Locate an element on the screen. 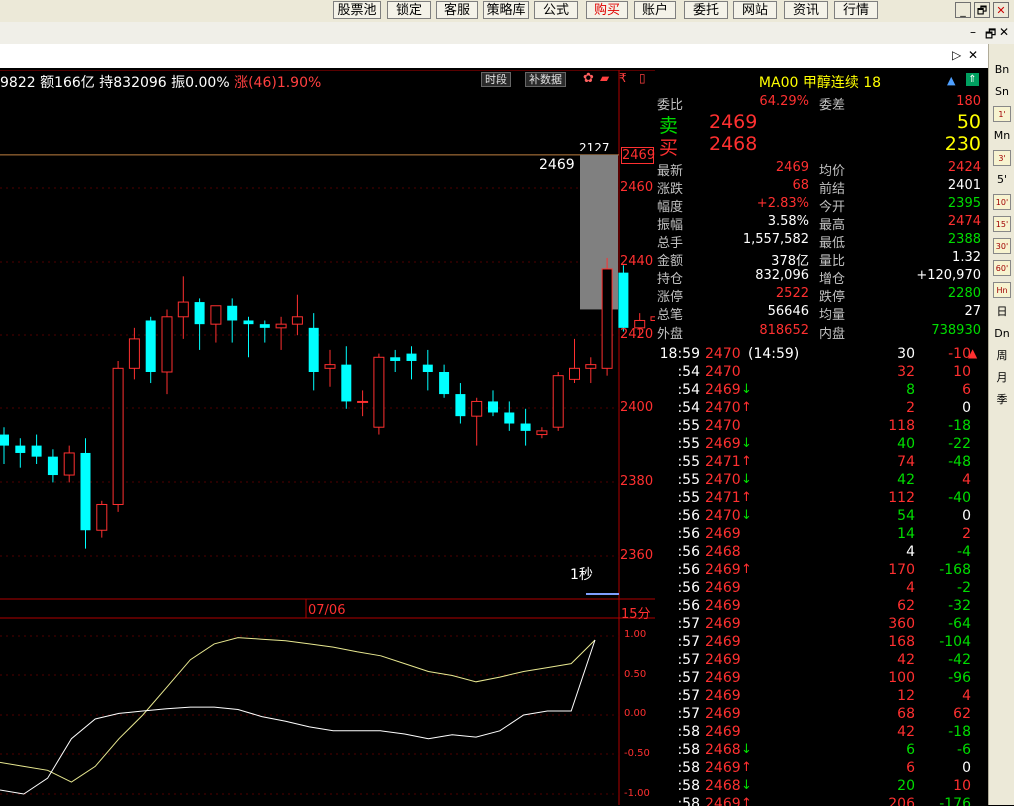 Image resolution: width=1014 pixels, height=806 pixels. toolbar-button-7: 委托 is located at coordinates (706, 10).